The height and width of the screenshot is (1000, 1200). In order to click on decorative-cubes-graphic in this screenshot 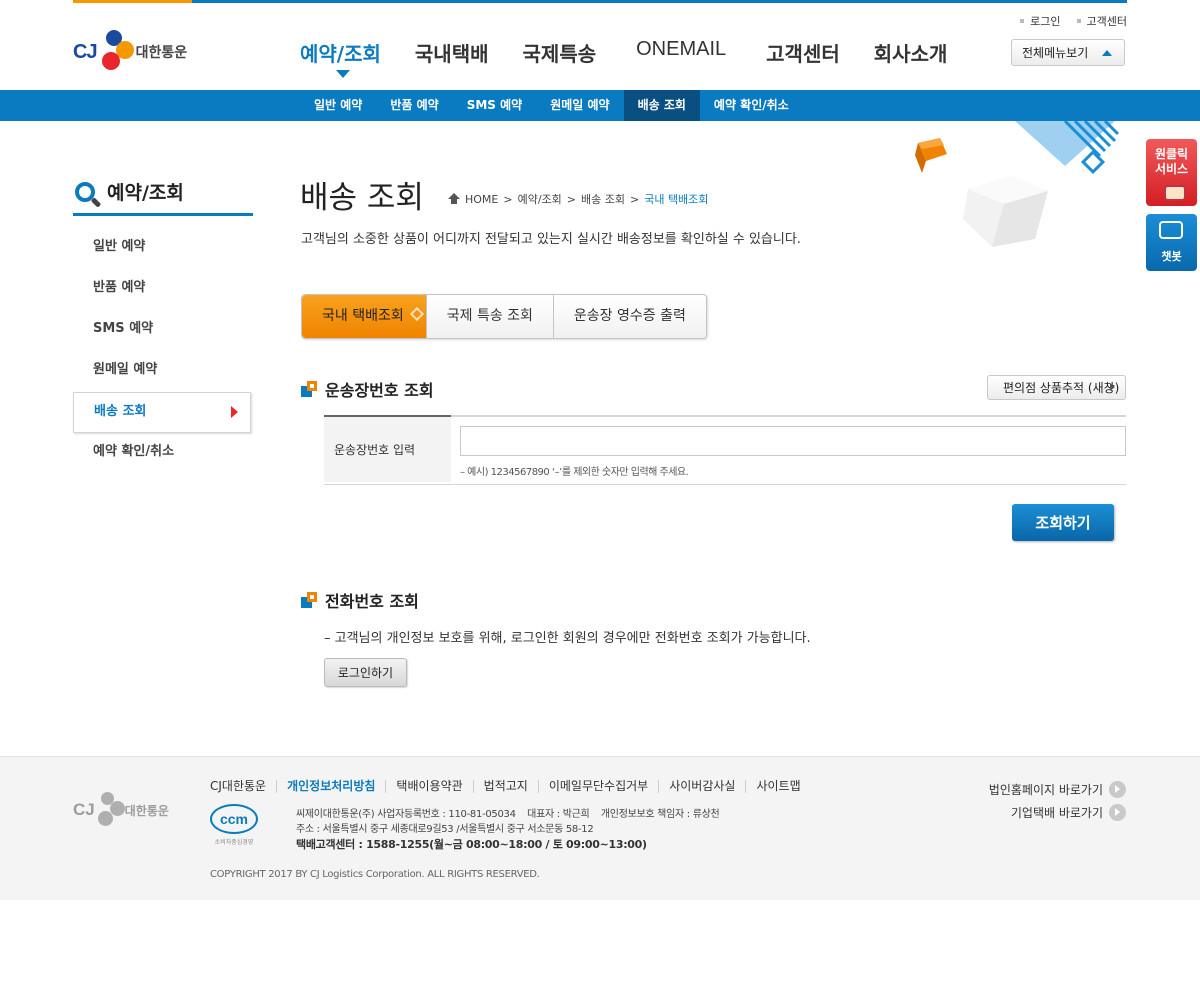, I will do `click(1017, 184)`.